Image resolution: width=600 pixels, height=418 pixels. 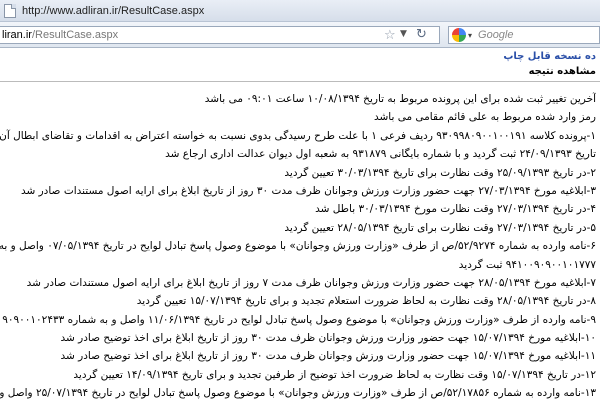 I want to click on url-path: /ResultCase.aspx, so click(x=75, y=35).